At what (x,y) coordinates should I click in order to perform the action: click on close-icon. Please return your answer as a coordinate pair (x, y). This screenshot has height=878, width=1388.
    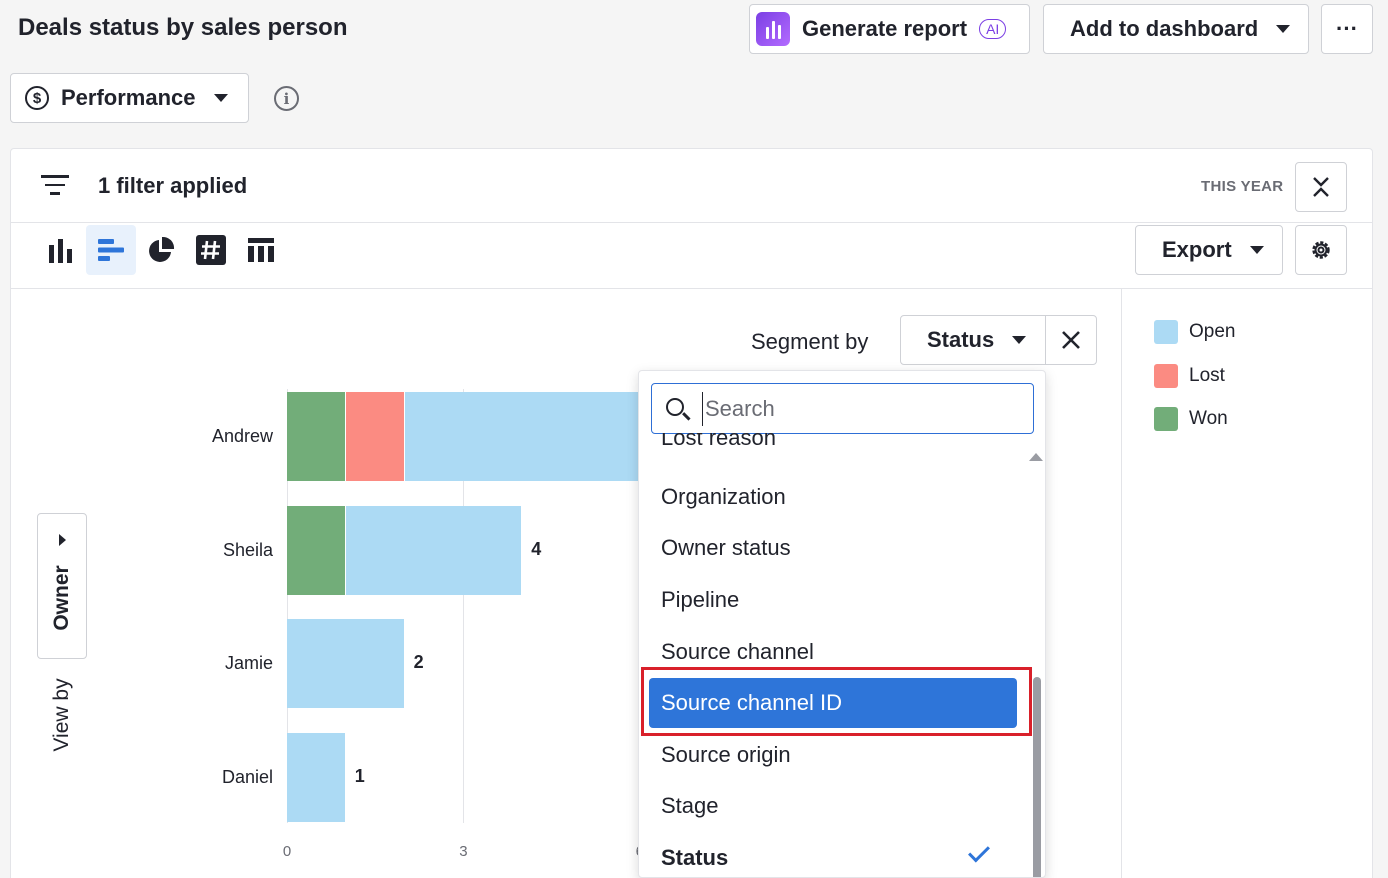
    Looking at the image, I should click on (1071, 340).